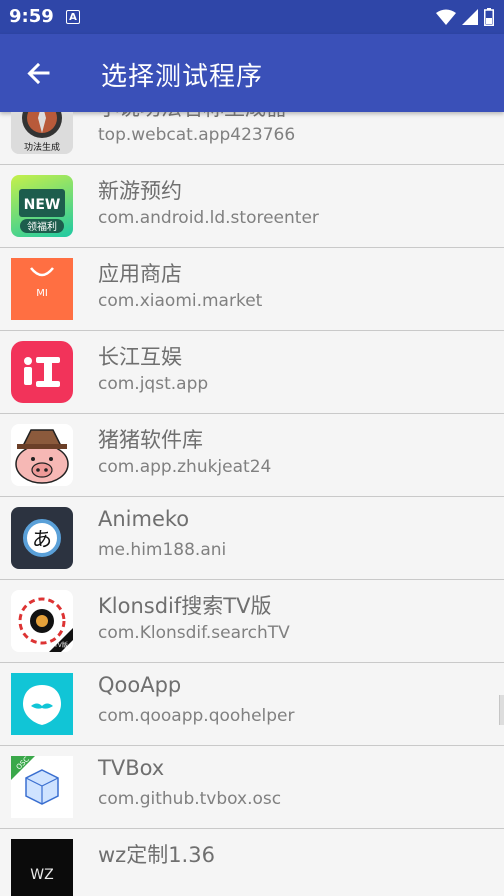 This screenshot has width=504, height=896. Describe the element at coordinates (182, 77) in the screenshot. I see `page-title: 选择测试程序` at that location.